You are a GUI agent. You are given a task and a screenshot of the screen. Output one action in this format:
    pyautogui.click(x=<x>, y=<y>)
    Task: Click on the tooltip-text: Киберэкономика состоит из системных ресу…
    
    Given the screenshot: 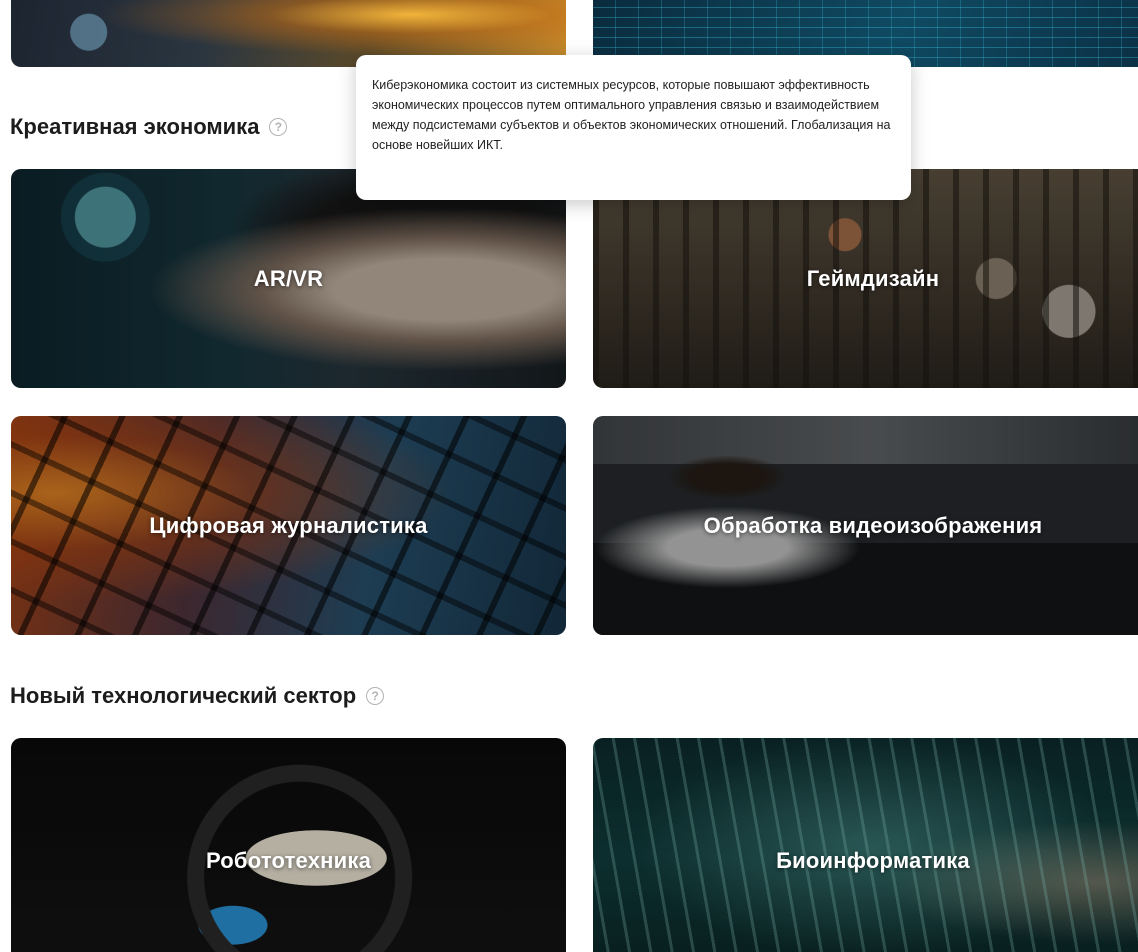 What is the action you would take?
    pyautogui.click(x=631, y=115)
    